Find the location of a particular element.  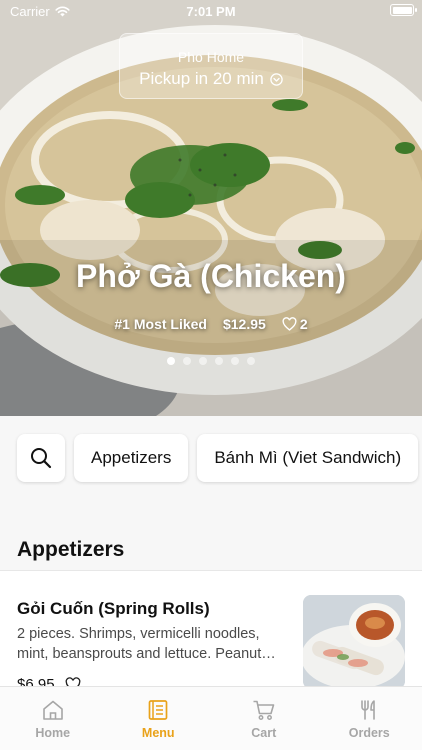

pickup-time: Pickup in 20 min is located at coordinates (211, 79).